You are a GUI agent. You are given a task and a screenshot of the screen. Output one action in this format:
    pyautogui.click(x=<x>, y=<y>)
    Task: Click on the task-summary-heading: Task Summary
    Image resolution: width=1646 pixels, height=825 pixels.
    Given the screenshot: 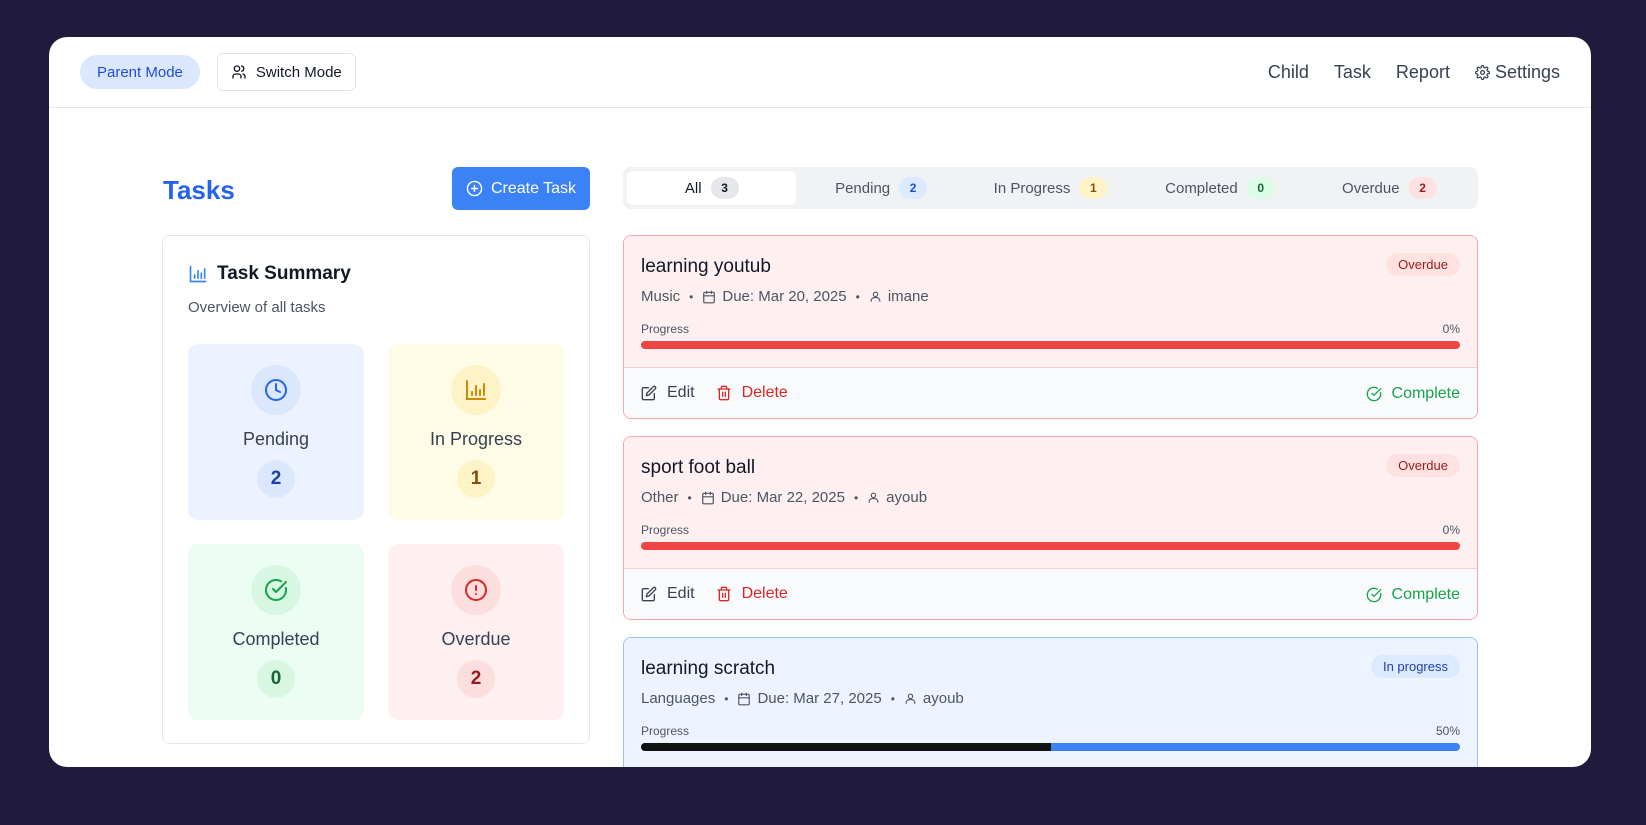 What is the action you would take?
    pyautogui.click(x=269, y=274)
    